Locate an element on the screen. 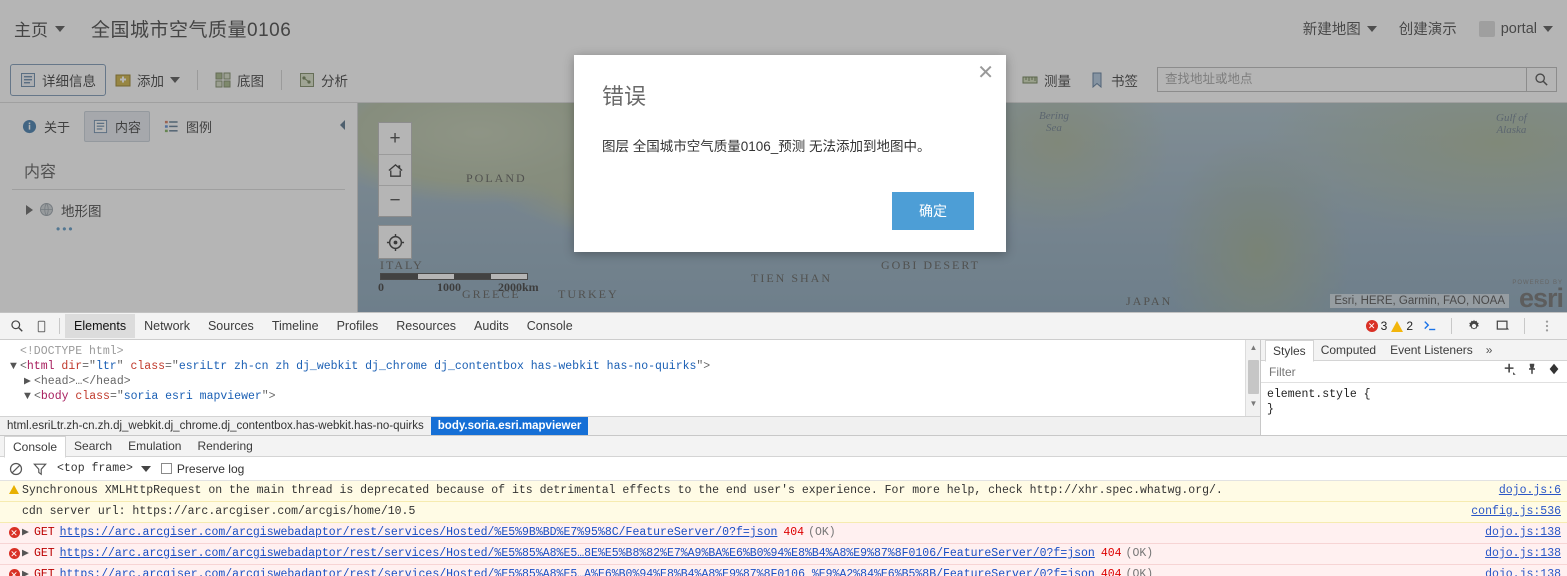 The height and width of the screenshot is (576, 1567). request-method: GET is located at coordinates (44, 553).